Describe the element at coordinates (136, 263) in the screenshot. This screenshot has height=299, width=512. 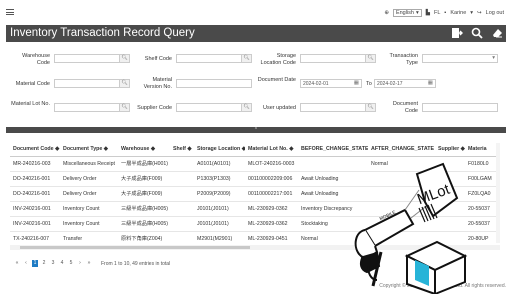
I see `pager-info: From 1 to 10, 49 entries in total` at that location.